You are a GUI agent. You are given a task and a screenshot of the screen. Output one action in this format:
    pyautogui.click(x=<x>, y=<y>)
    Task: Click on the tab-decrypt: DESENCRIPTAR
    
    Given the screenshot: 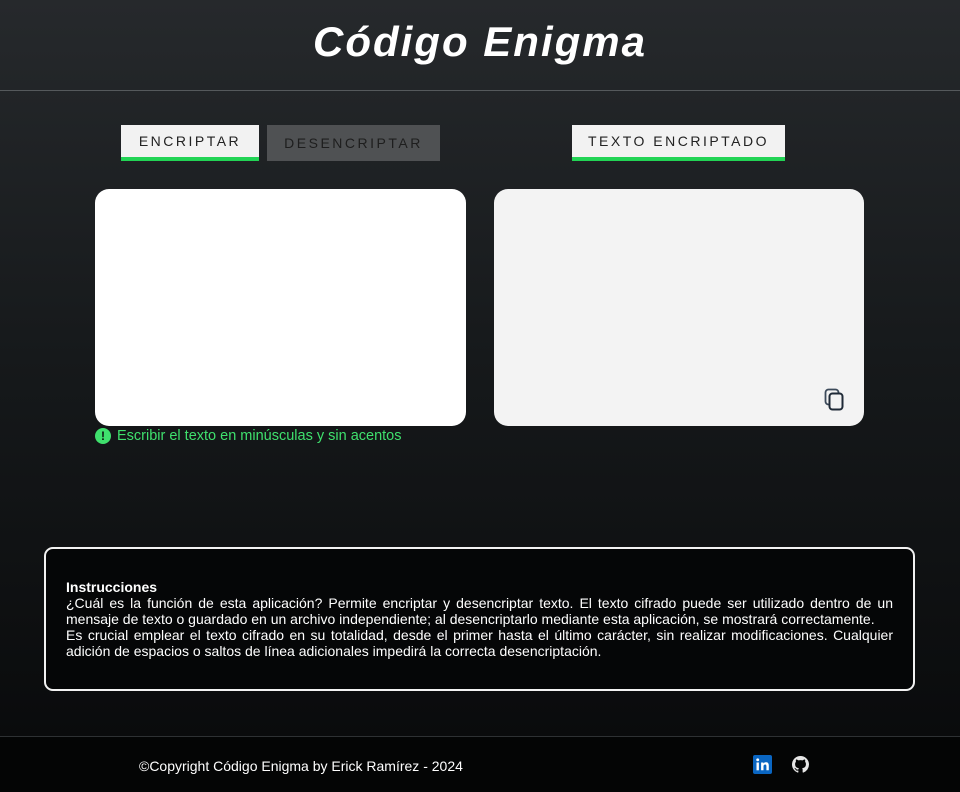 What is the action you would take?
    pyautogui.click(x=353, y=143)
    